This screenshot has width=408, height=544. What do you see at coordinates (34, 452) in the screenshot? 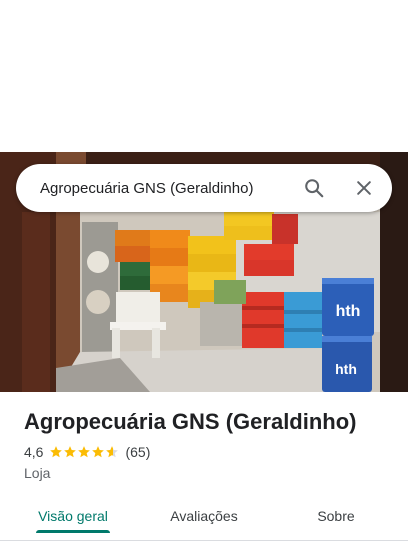
I see `rating-value: 4,6` at bounding box center [34, 452].